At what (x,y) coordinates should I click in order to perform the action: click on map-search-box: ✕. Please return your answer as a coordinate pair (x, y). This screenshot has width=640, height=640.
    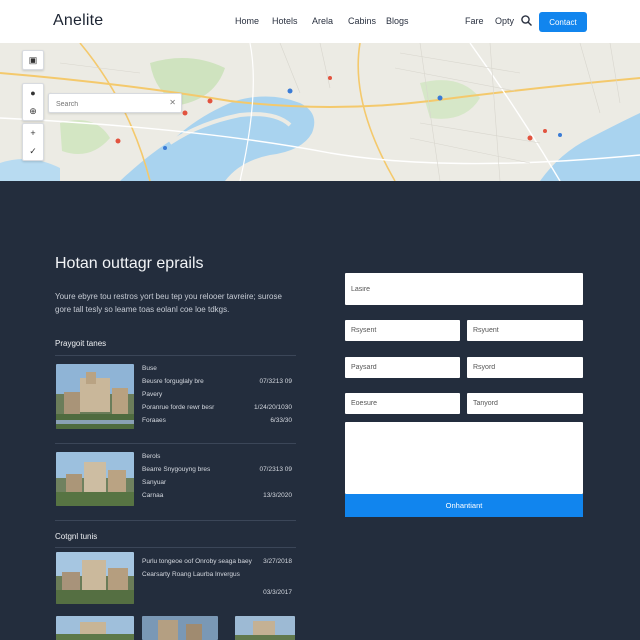
    Looking at the image, I should click on (115, 103).